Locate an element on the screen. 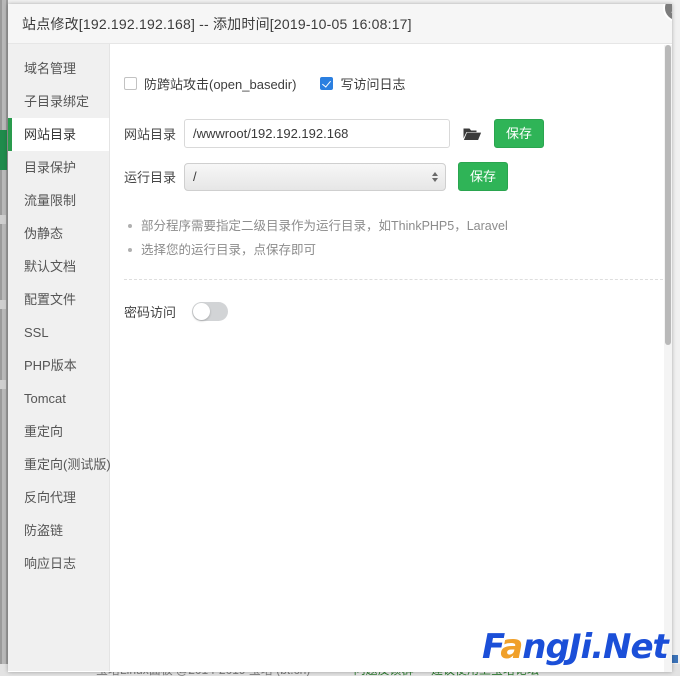 This screenshot has height=676, width=680. run-directory-label: 运行目录 is located at coordinates (150, 177).